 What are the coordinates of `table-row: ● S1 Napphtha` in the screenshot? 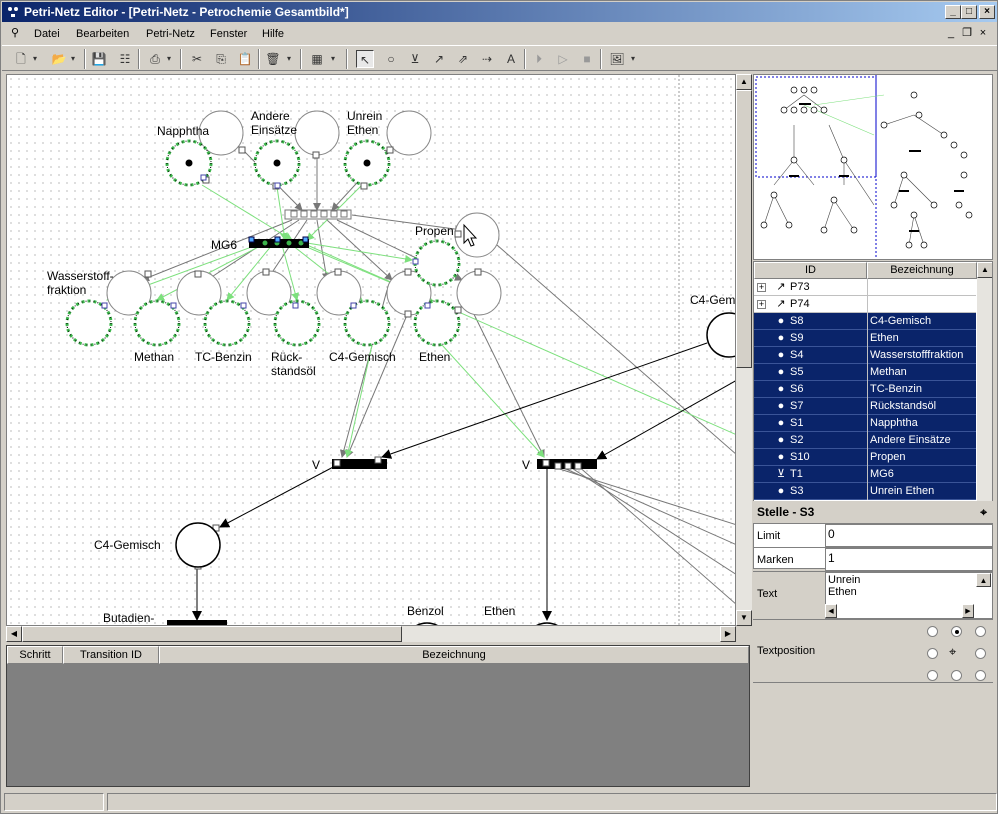 It's located at (865, 423).